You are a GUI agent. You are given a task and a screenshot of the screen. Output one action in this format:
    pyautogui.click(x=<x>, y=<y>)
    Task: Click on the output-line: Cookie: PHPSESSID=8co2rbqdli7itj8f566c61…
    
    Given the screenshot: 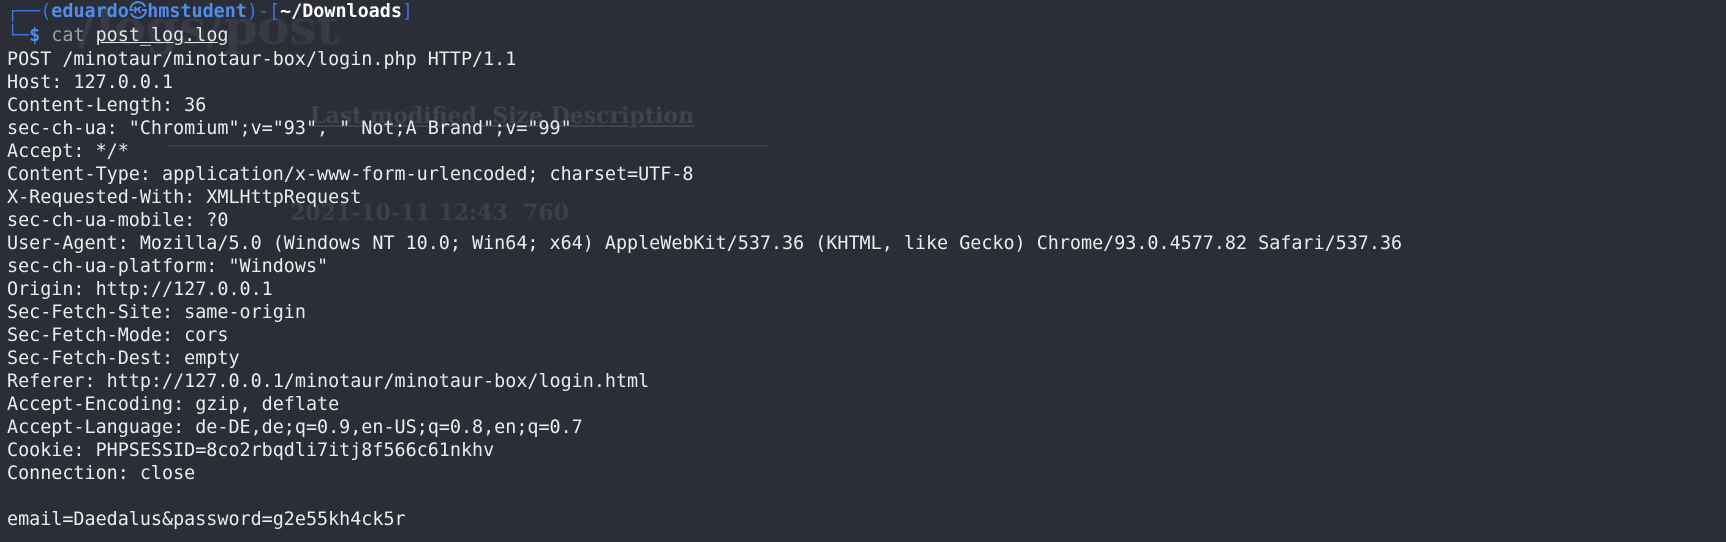 What is the action you would take?
    pyautogui.click(x=251, y=450)
    